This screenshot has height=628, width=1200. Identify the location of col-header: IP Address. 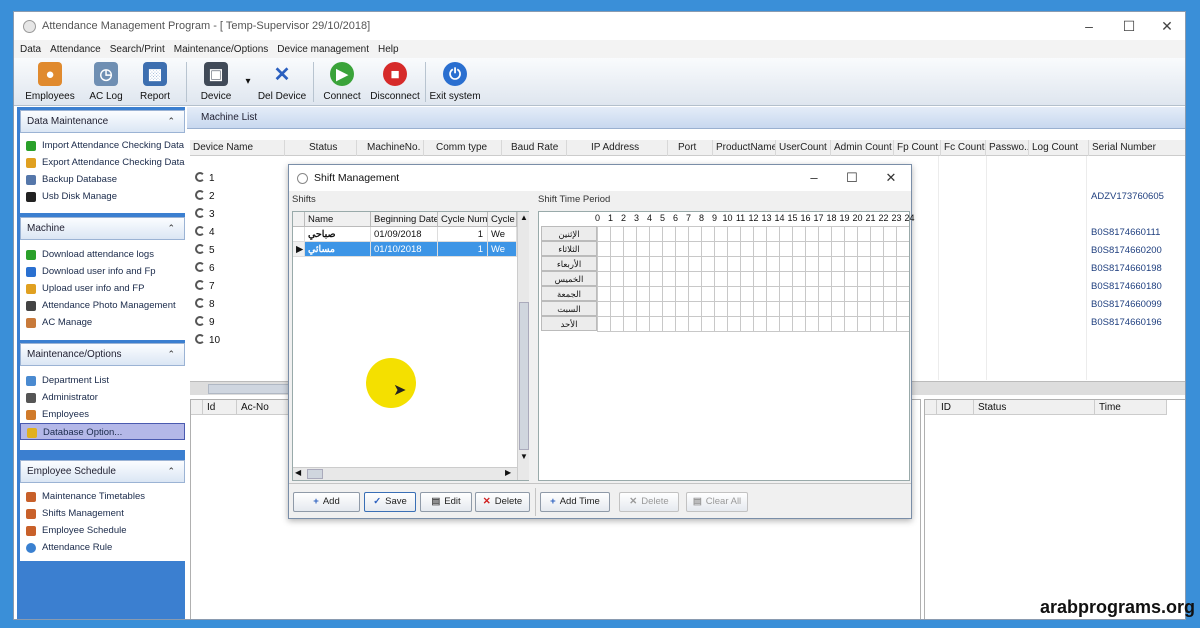
(617, 148).